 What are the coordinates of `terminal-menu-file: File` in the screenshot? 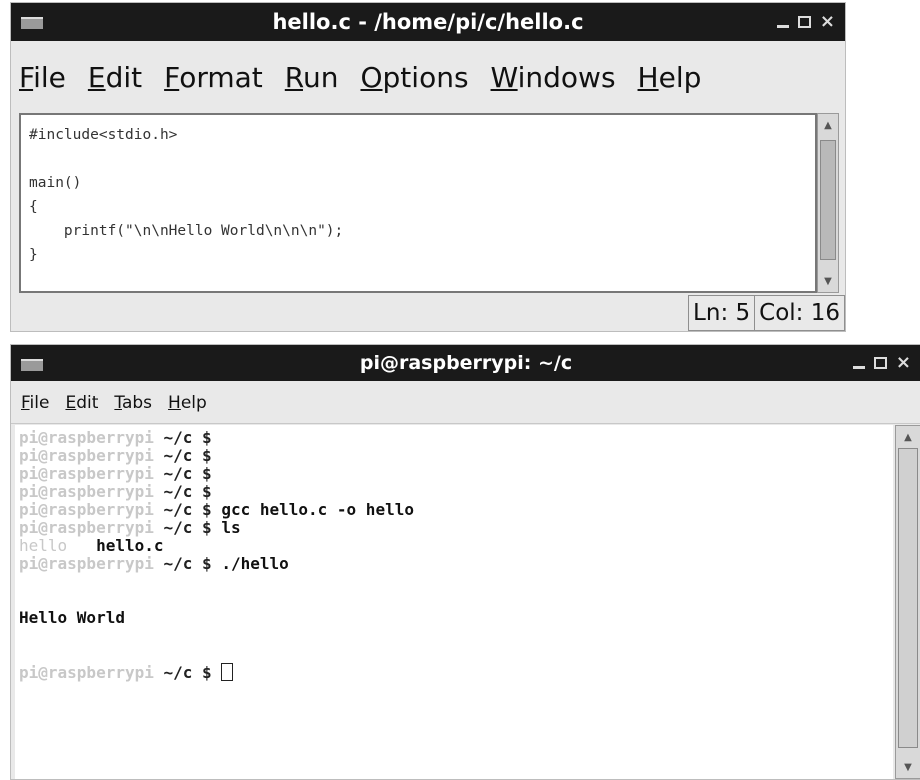 It's located at (35, 403).